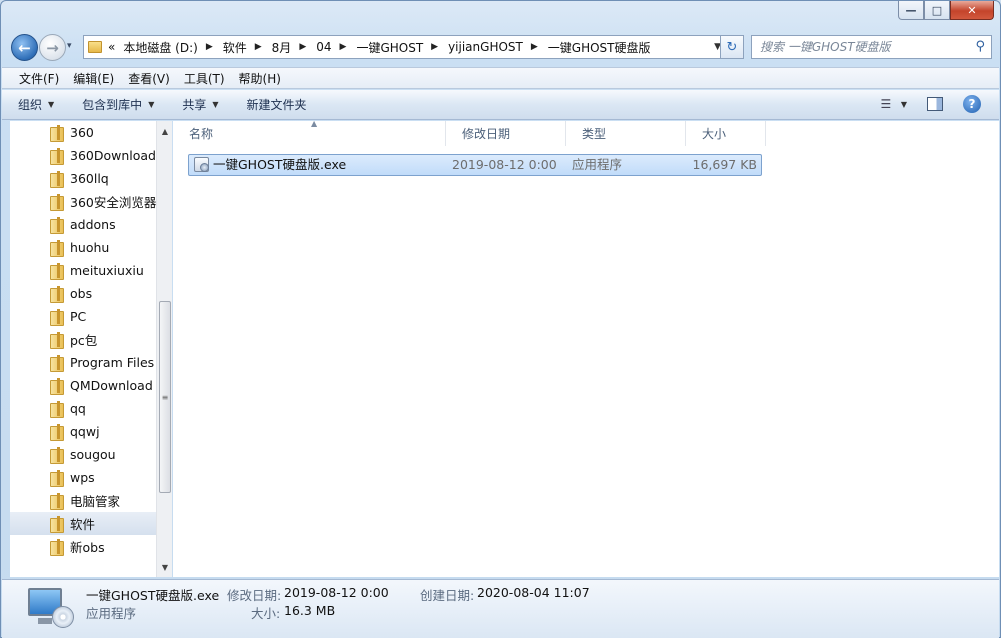  I want to click on tree-item: obs, so click(83, 293).